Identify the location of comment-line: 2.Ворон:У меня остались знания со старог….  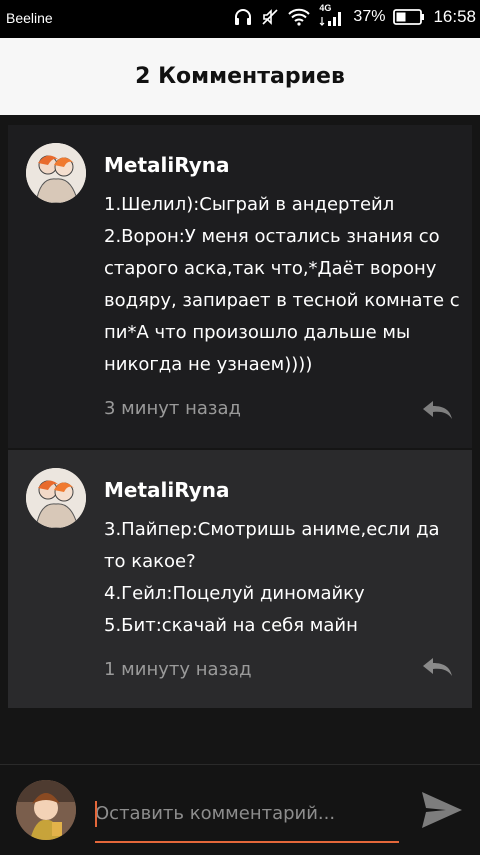
(282, 300).